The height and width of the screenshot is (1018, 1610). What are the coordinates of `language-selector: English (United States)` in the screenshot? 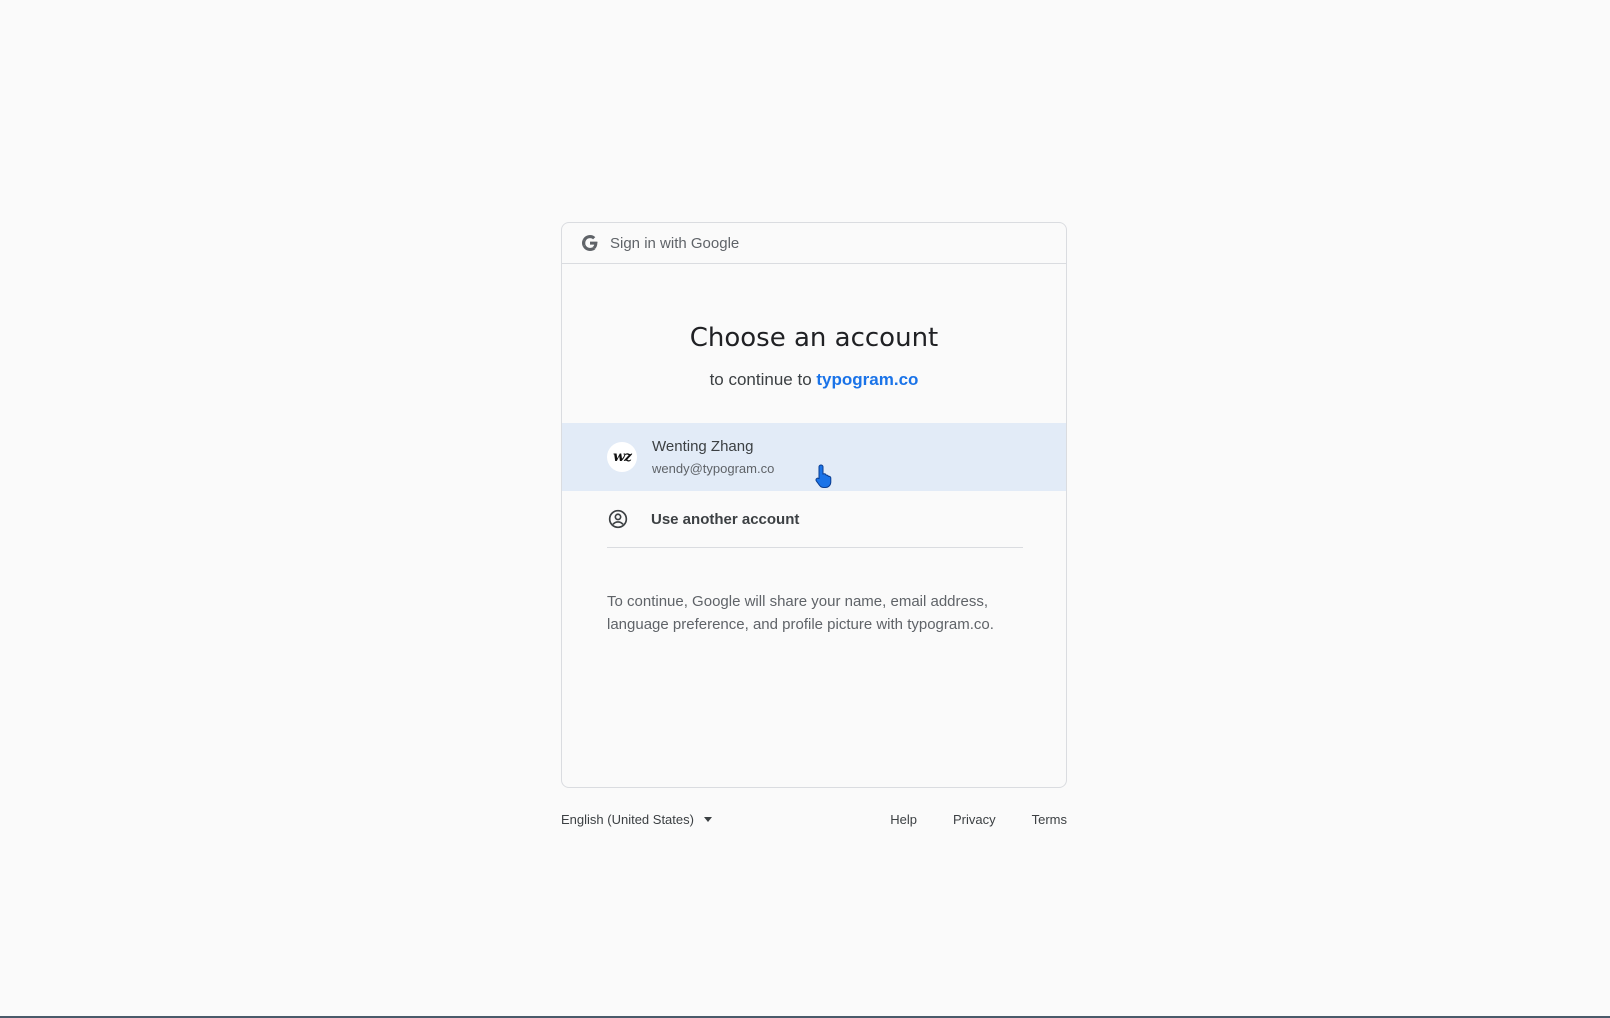 It's located at (636, 819).